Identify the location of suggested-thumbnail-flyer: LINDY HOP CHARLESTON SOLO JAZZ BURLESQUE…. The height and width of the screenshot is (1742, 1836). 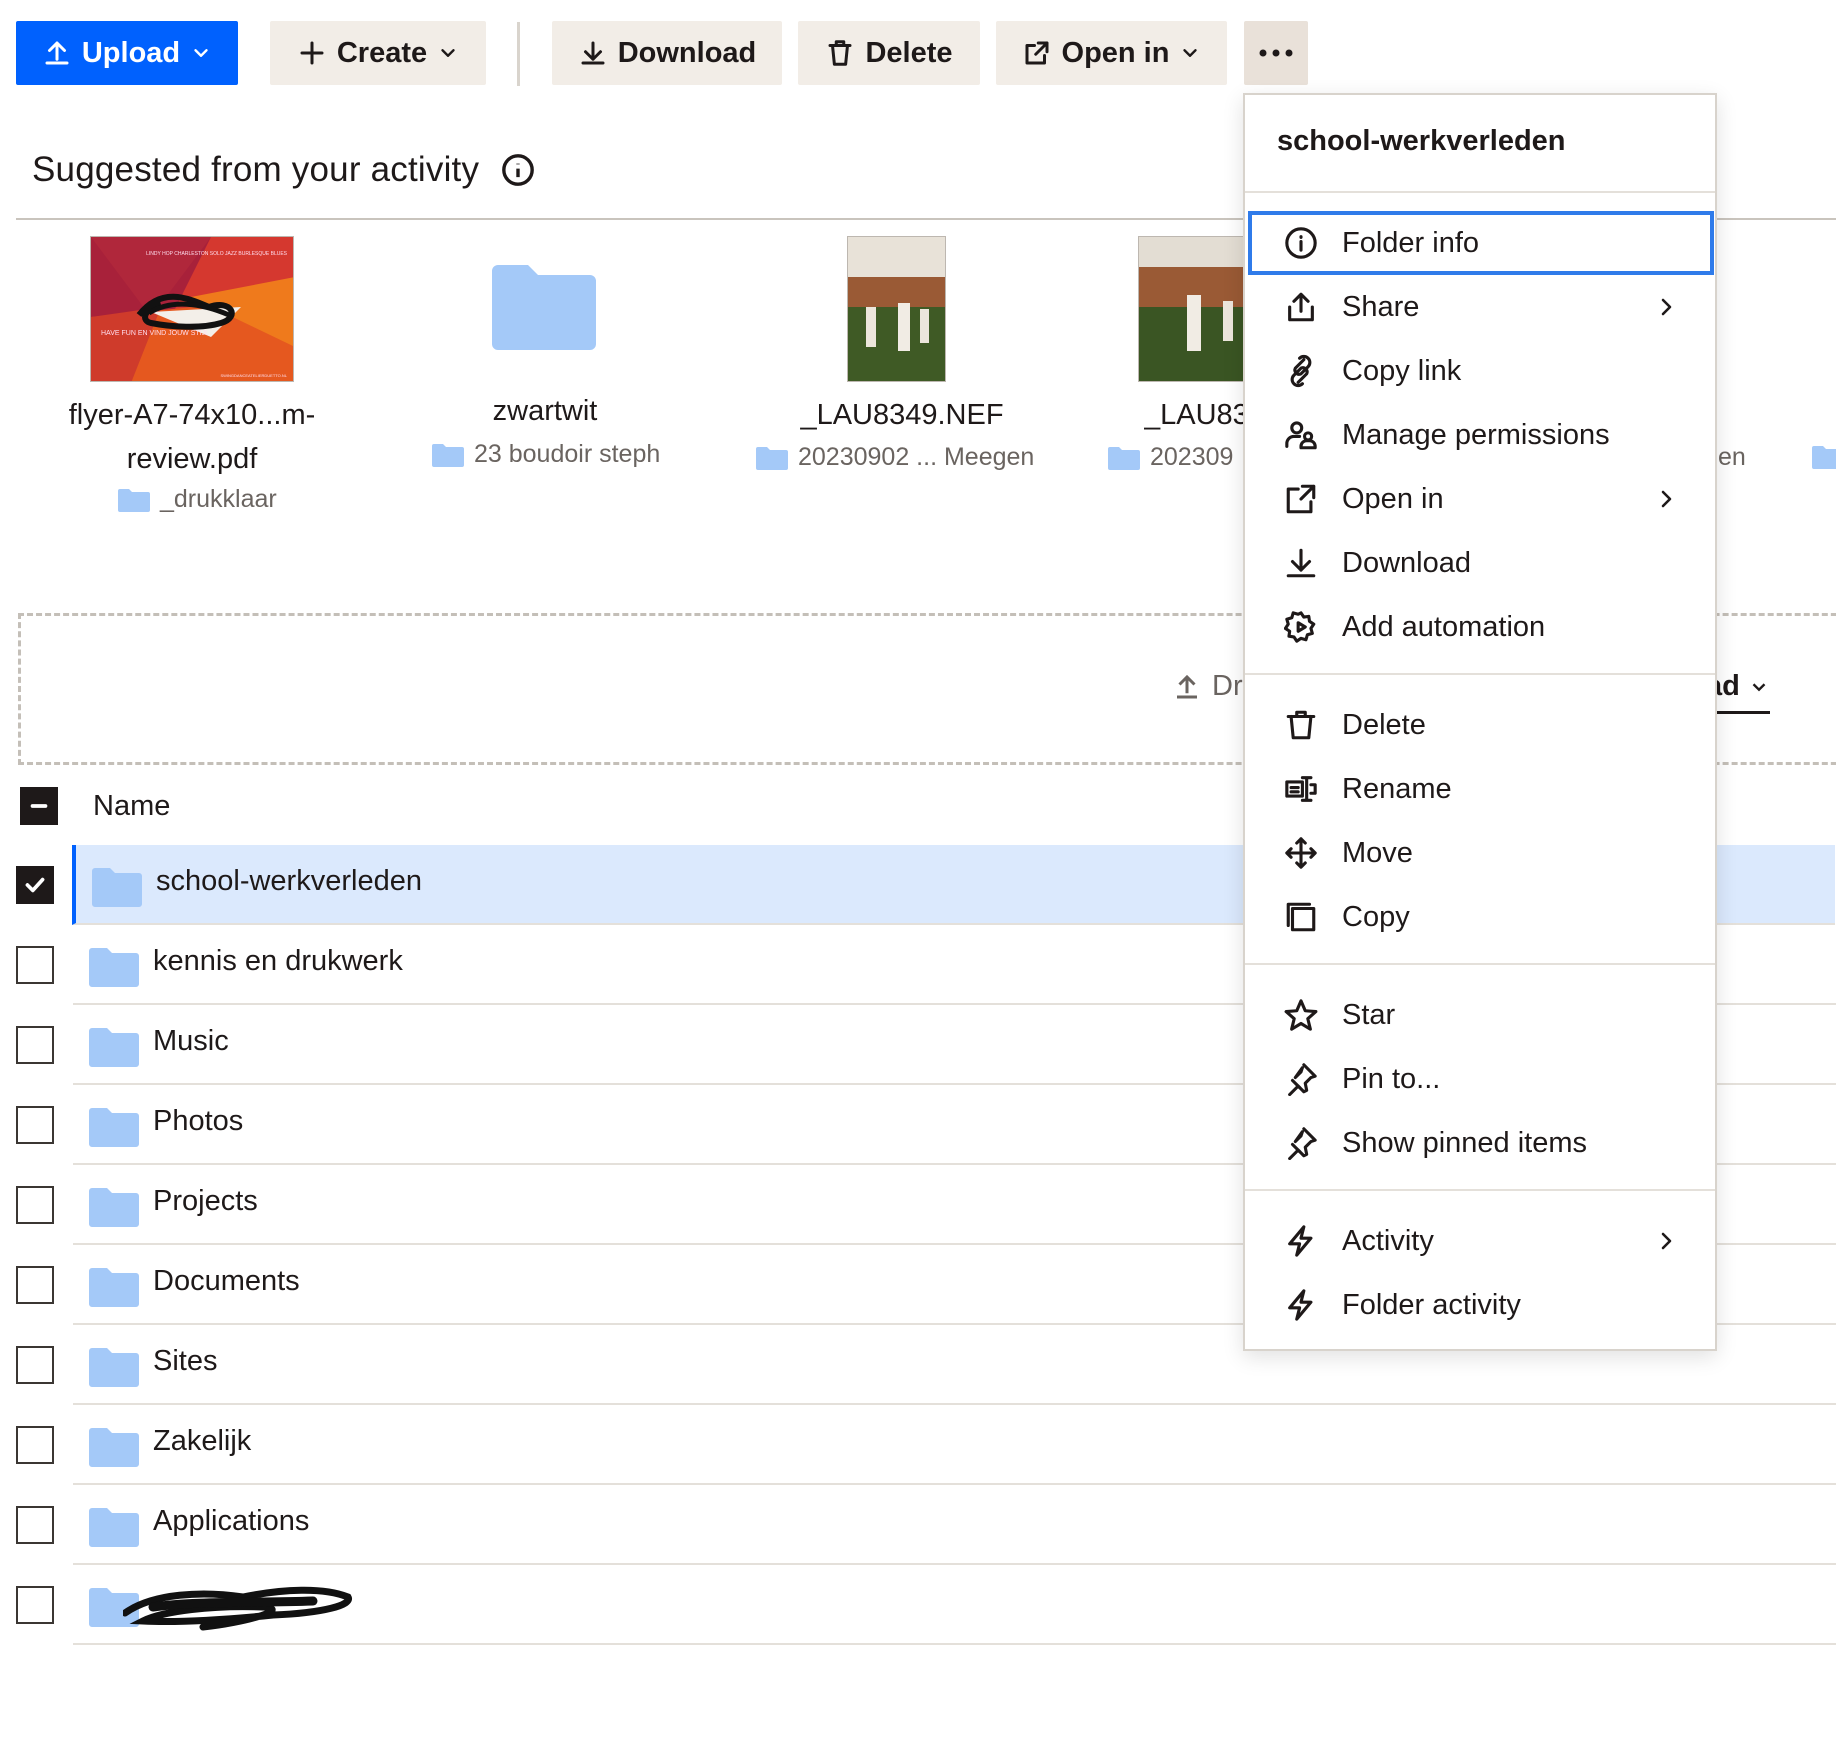
(192, 309).